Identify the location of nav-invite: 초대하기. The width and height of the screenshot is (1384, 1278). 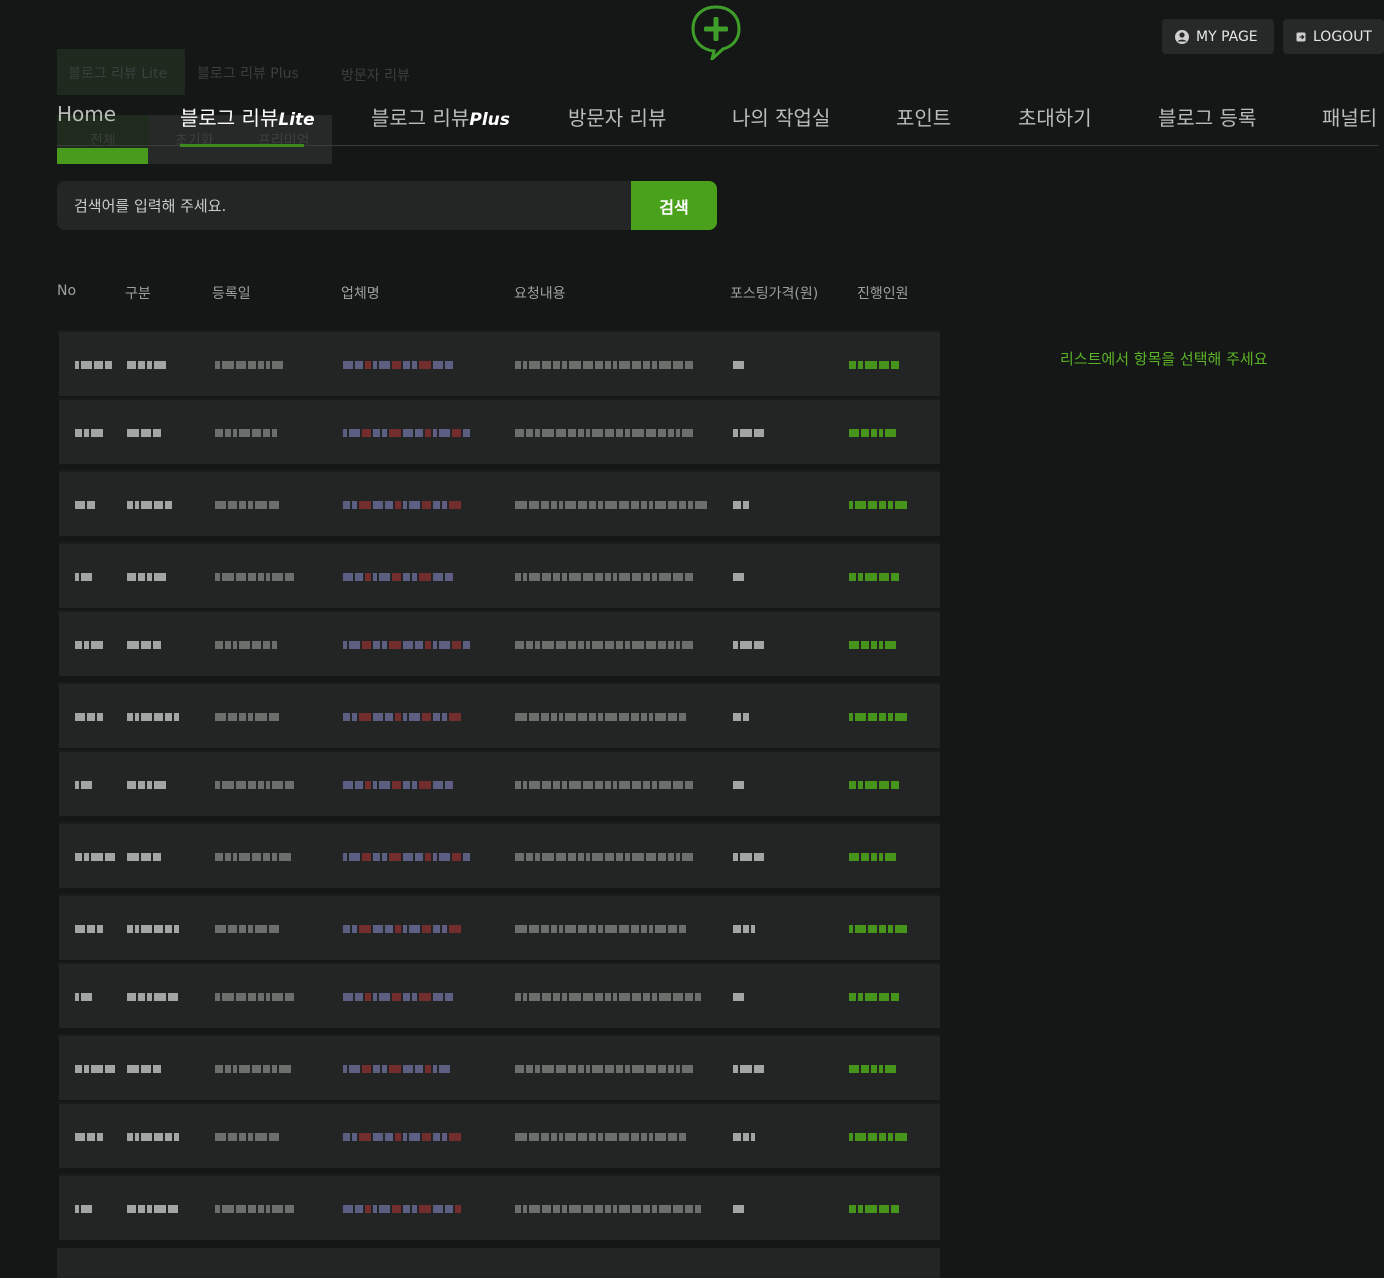
(1055, 116).